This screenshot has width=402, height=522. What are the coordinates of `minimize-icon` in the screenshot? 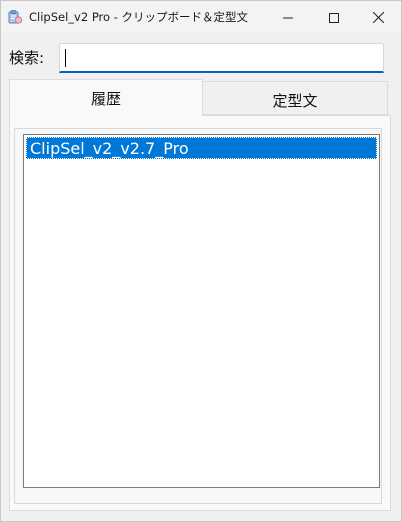 It's located at (288, 17).